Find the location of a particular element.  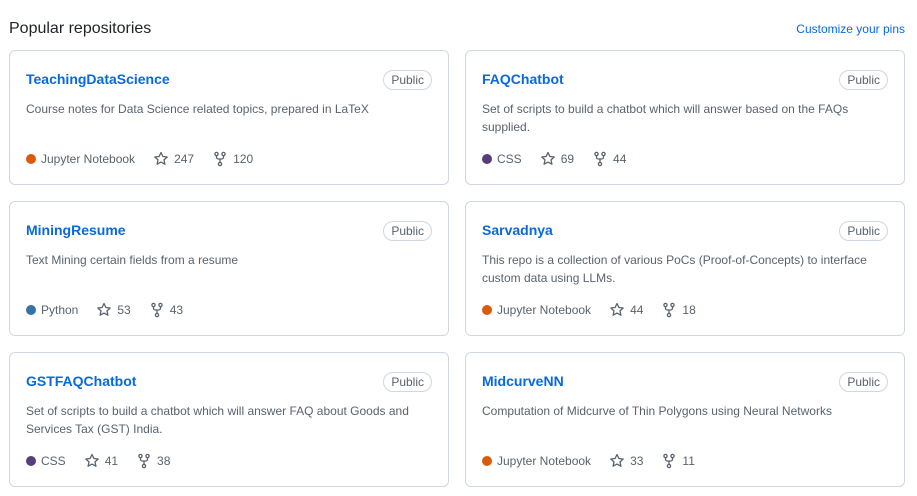

fork-count: 44 is located at coordinates (620, 159).